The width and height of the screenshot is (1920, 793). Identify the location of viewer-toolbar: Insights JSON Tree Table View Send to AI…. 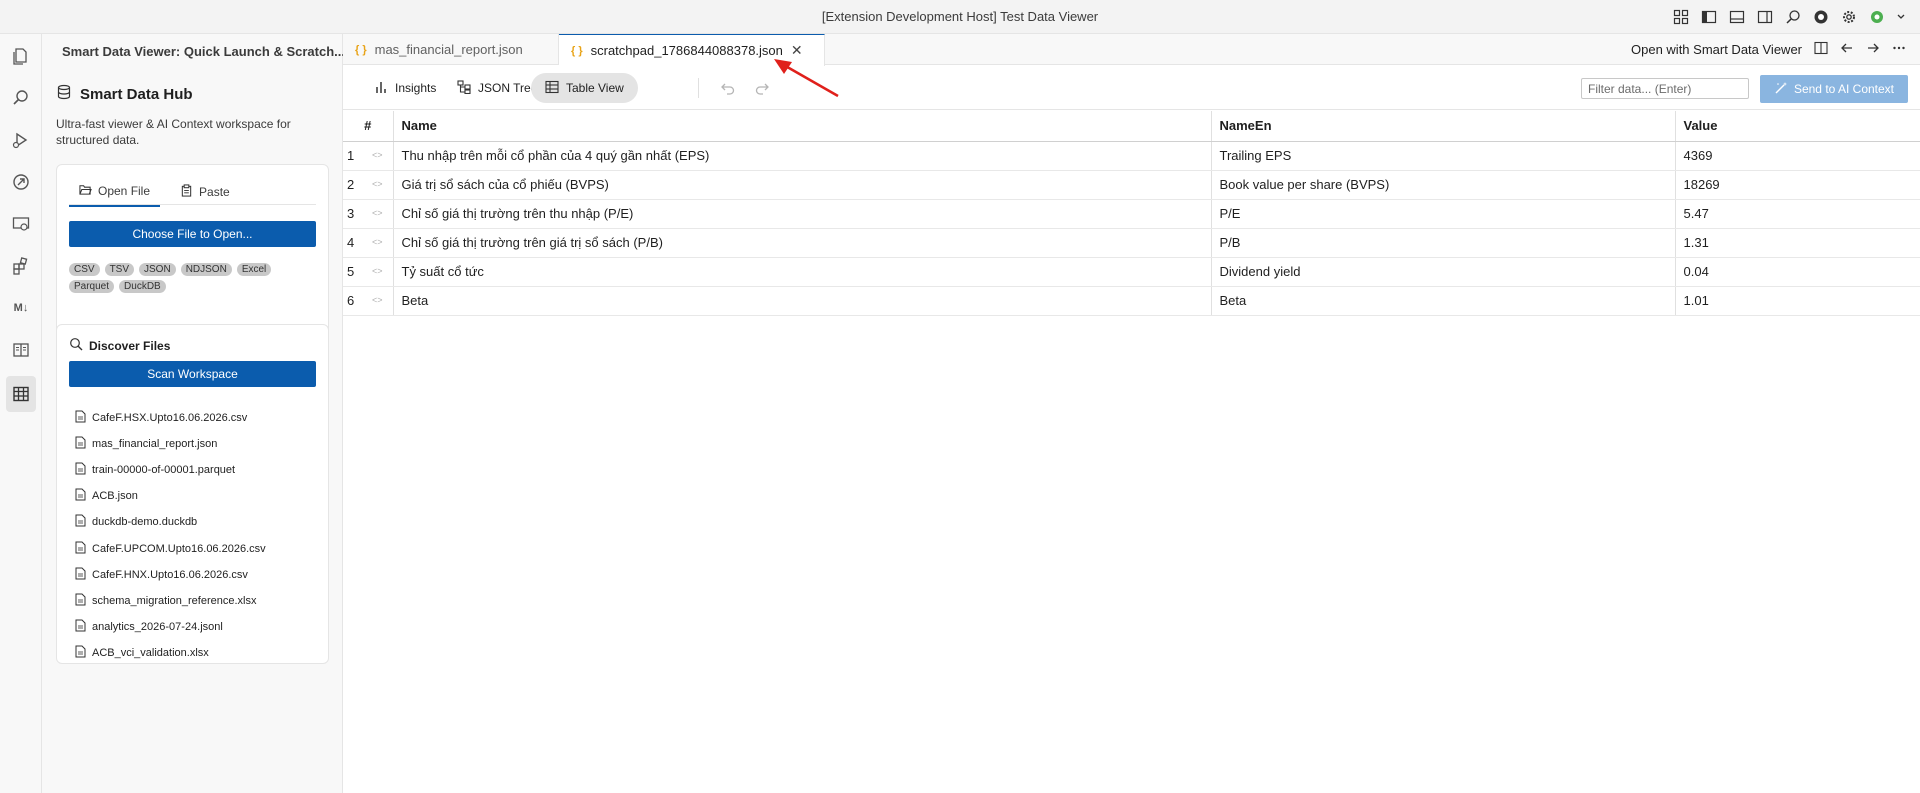
(1131, 88).